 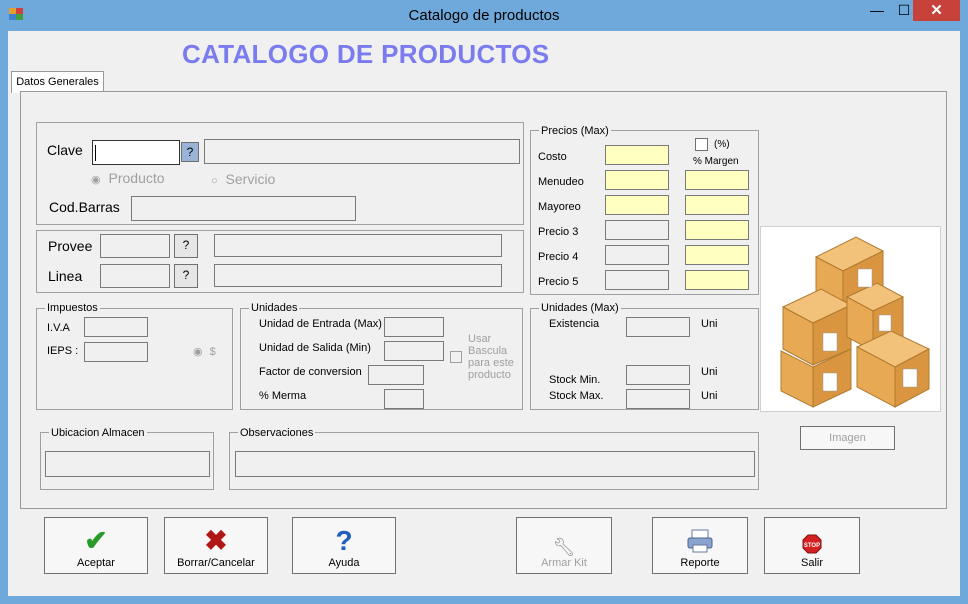 I want to click on iva-input, so click(x=116, y=327).